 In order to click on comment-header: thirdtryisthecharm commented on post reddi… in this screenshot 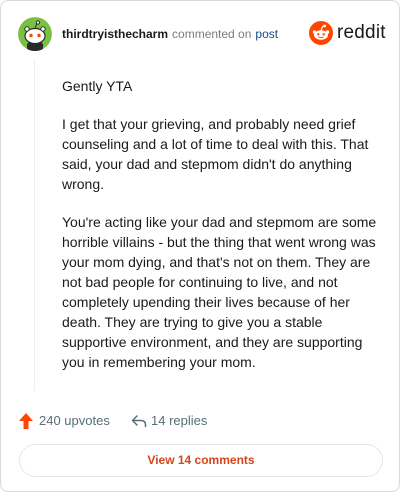, I will do `click(202, 34)`.